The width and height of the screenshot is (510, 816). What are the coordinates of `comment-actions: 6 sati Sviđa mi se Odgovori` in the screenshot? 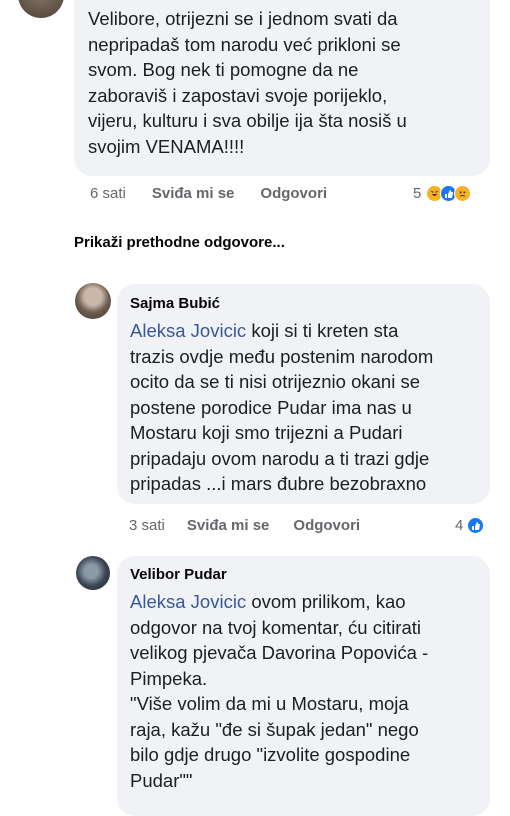 It's located at (208, 193).